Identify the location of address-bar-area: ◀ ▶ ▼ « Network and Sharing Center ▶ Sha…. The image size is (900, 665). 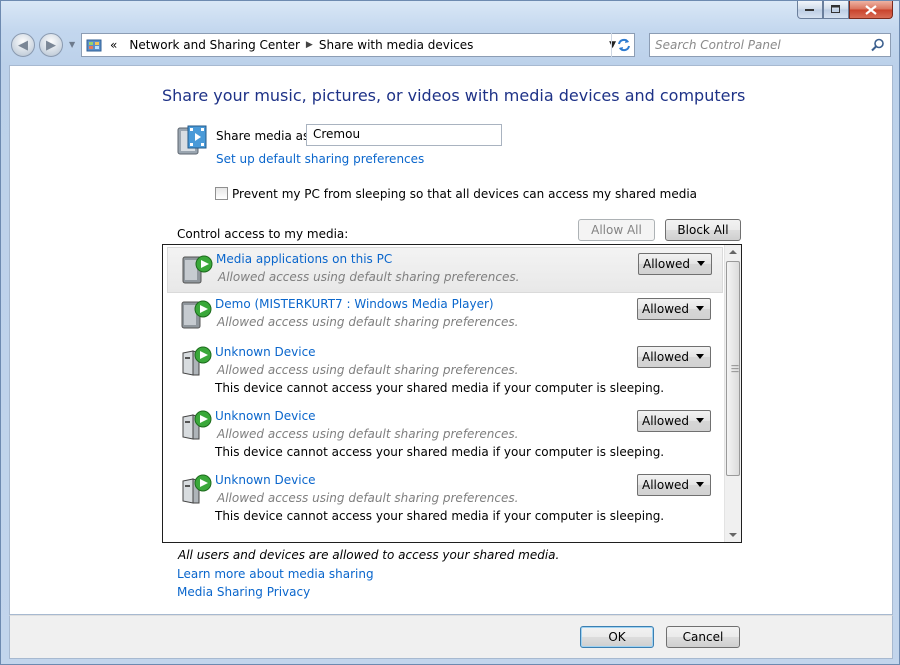
(450, 45).